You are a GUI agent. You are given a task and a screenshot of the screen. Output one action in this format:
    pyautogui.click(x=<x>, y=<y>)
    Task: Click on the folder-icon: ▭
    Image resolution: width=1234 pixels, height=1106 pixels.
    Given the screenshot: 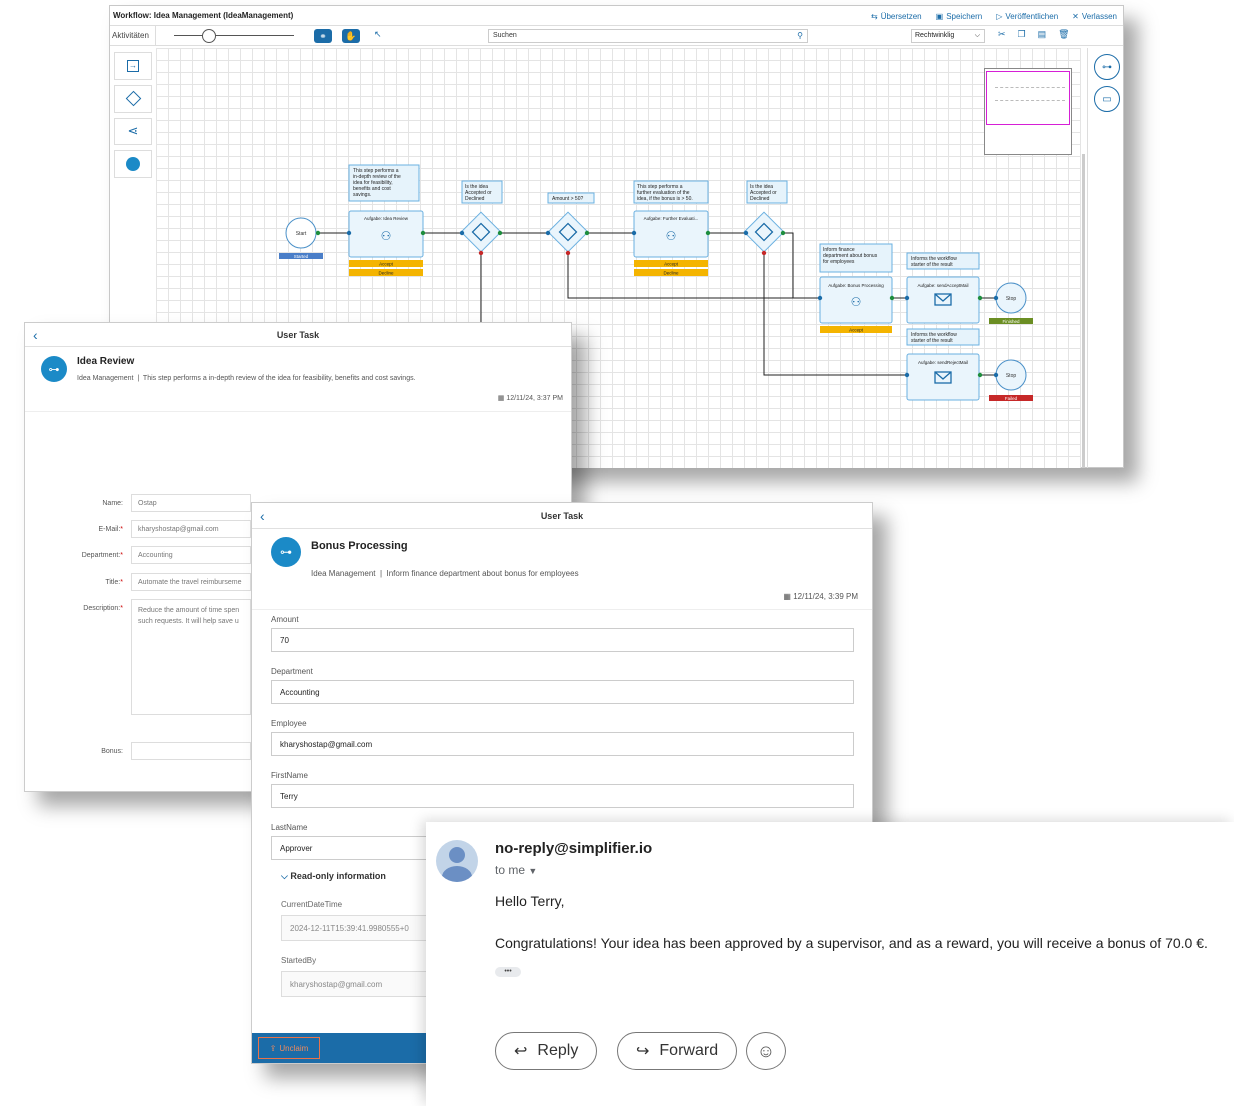 What is the action you would take?
    pyautogui.click(x=1107, y=99)
    